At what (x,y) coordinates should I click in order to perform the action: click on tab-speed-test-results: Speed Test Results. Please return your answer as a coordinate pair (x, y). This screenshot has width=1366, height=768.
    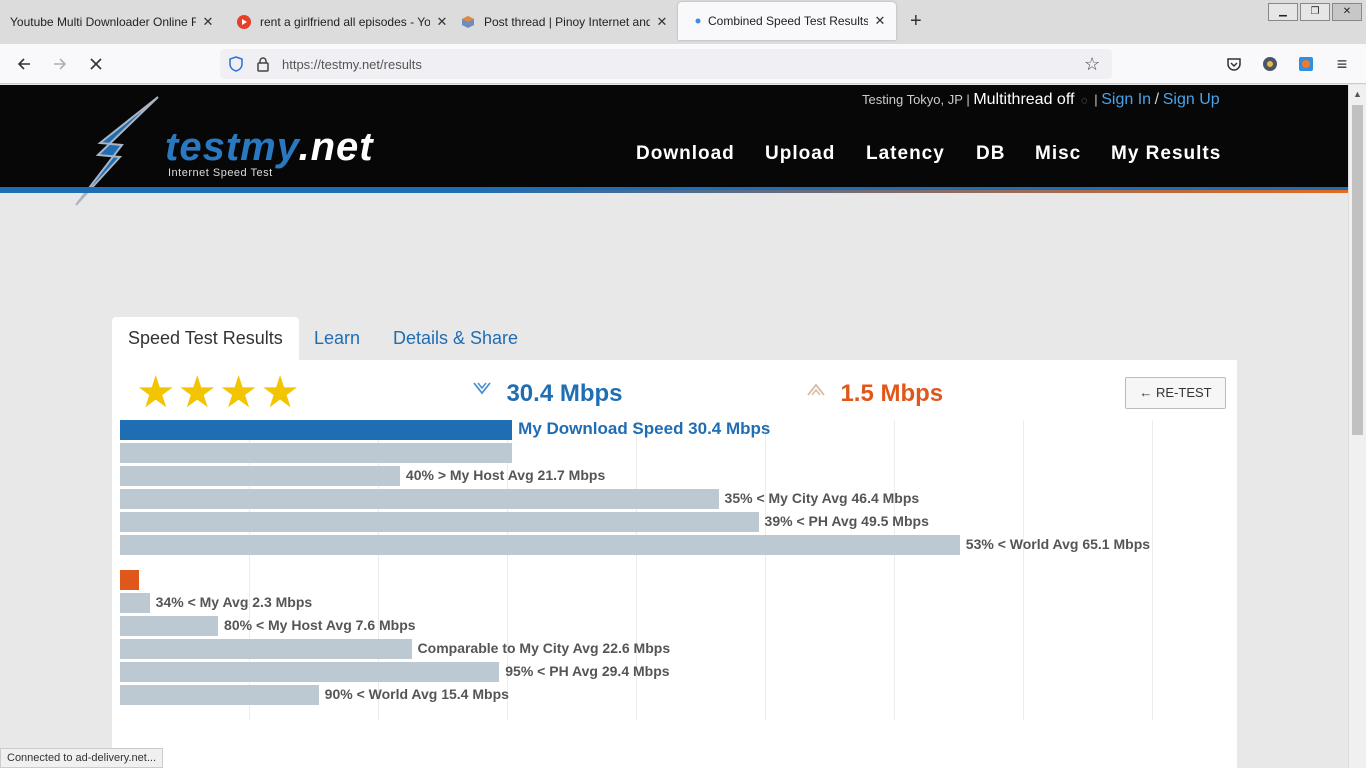
    Looking at the image, I should click on (205, 339).